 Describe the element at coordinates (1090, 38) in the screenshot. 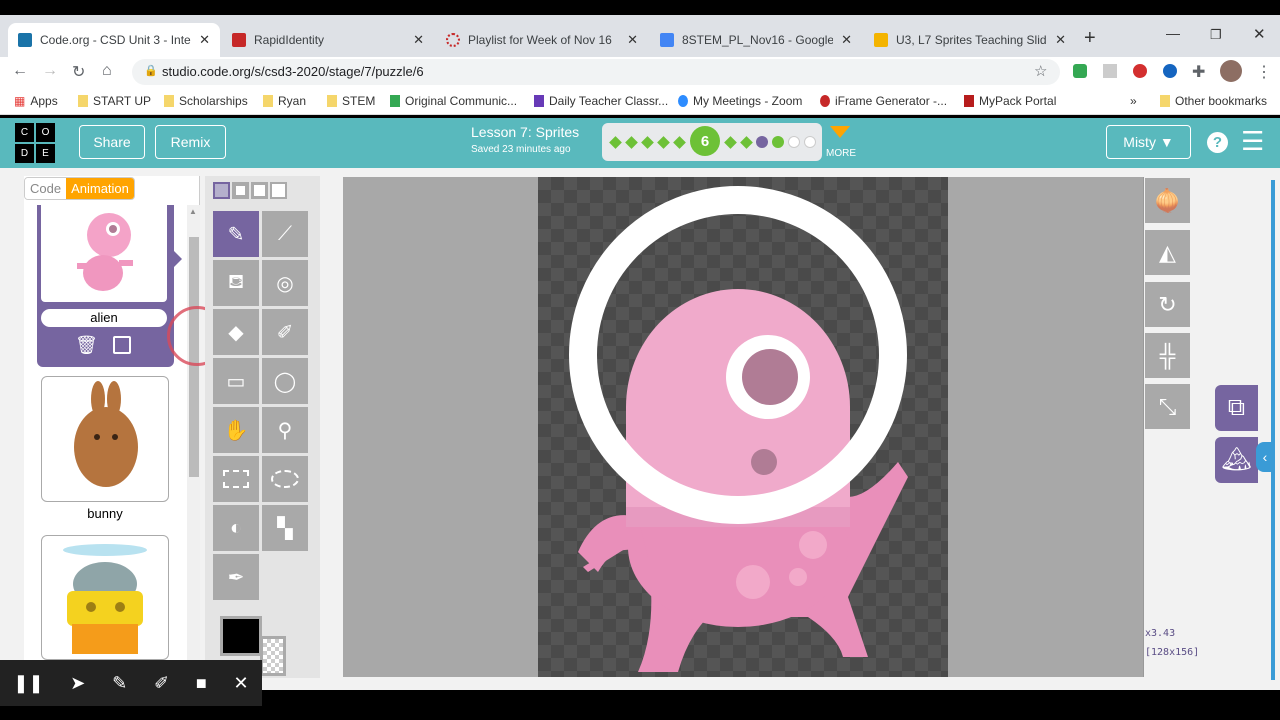

I see `new-tab-button: +` at that location.